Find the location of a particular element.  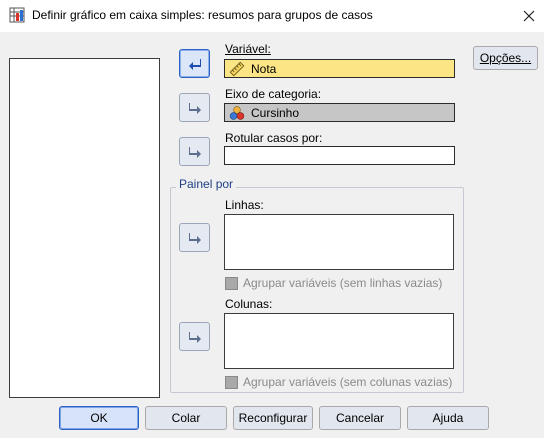

reset-button: Reconfigurar is located at coordinates (273, 418).